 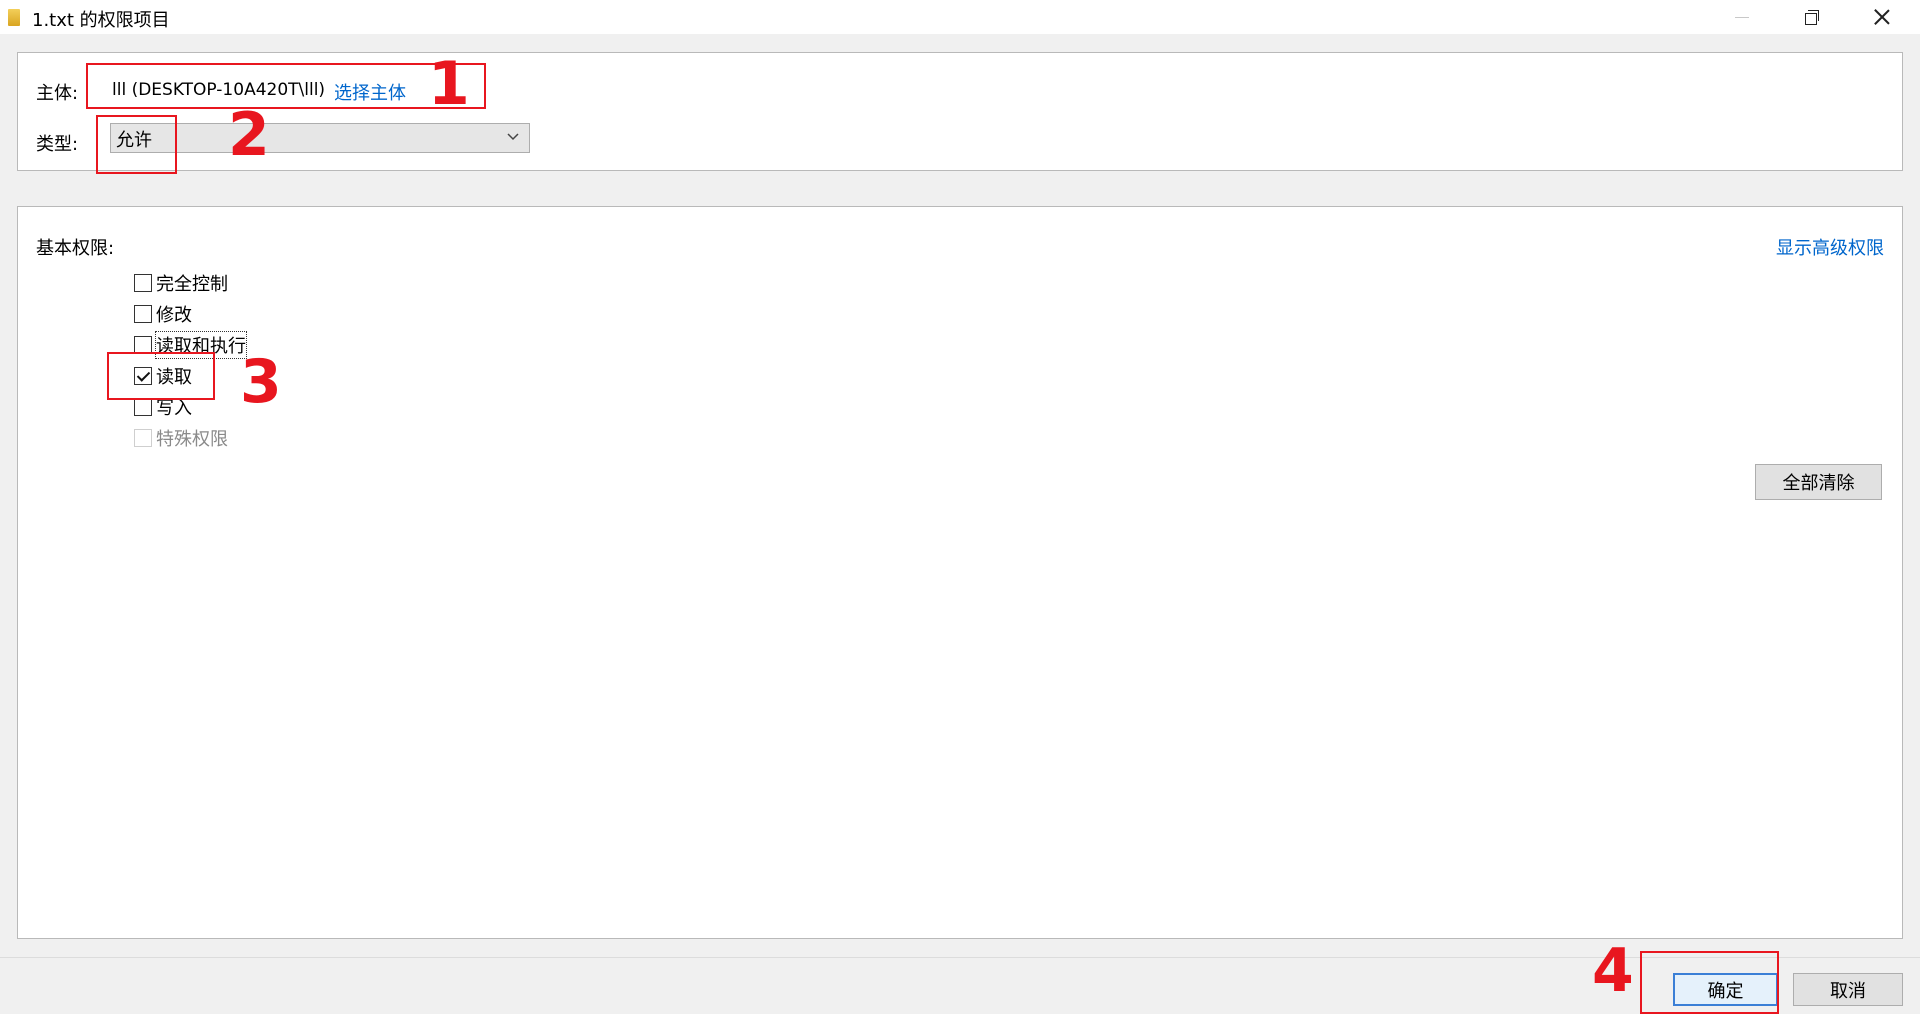 I want to click on show-advanced-permissions-link: 显示高级权限, so click(x=1830, y=247).